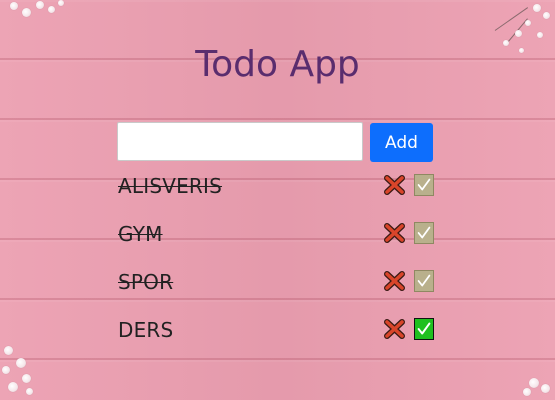  I want to click on todo-item: DERS, so click(277, 336).